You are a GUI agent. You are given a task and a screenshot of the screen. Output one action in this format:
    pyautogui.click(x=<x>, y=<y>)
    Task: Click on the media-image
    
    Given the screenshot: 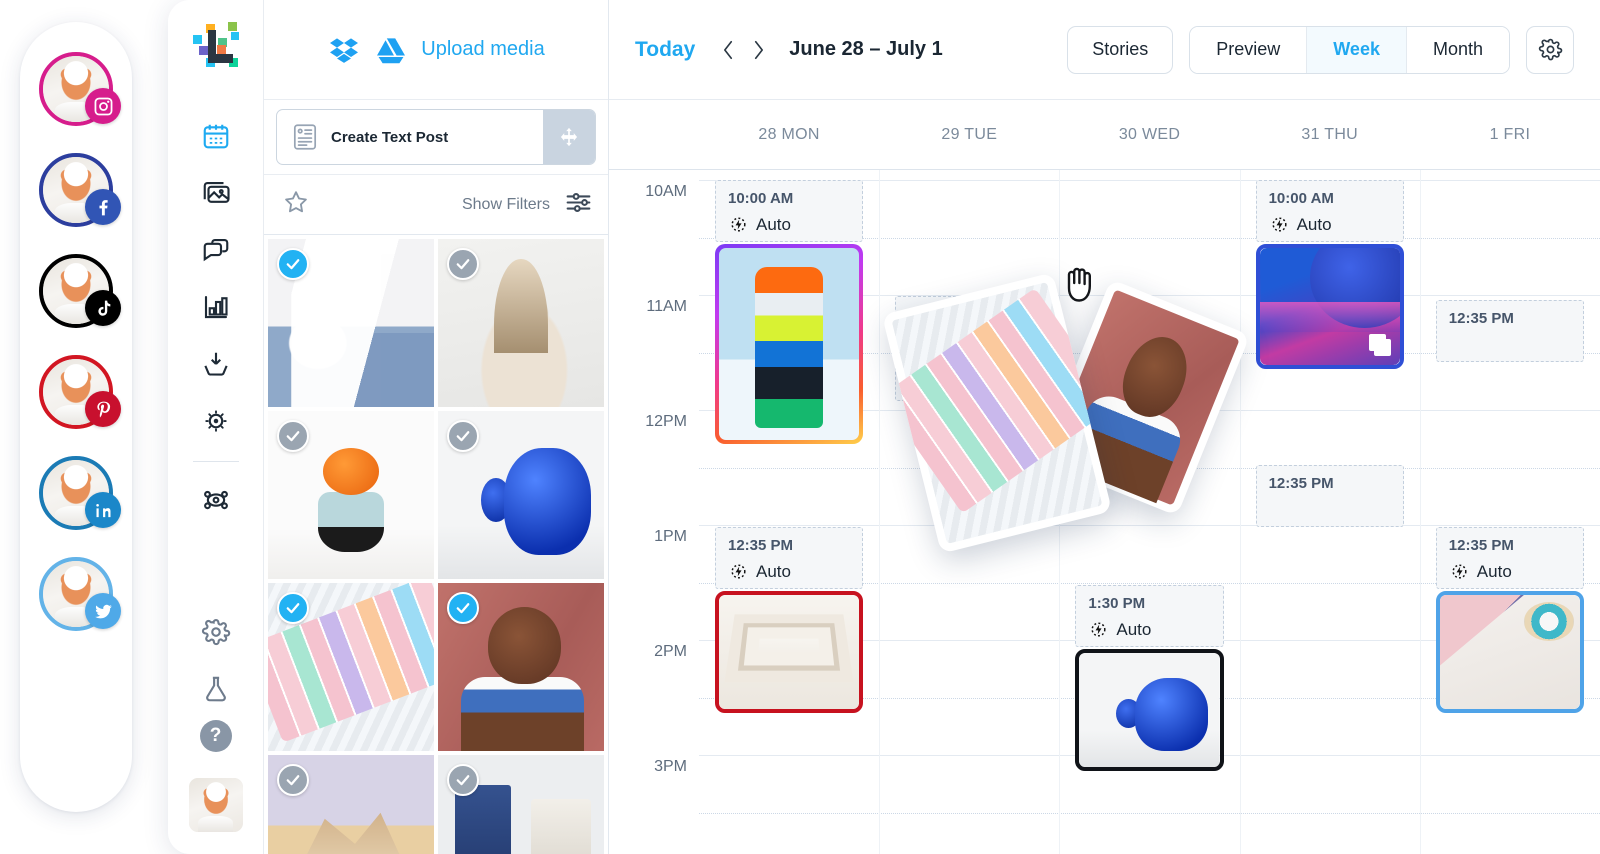 What is the action you would take?
    pyautogui.click(x=1149, y=710)
    